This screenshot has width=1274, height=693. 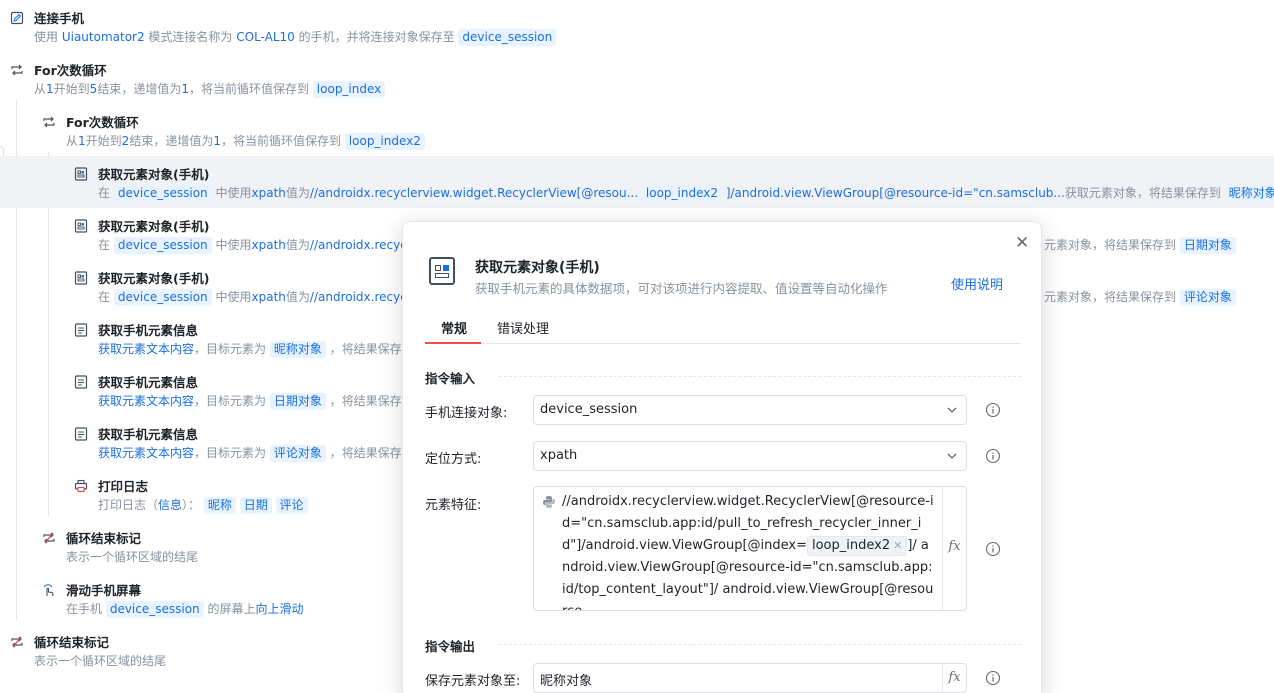 I want to click on desc-text: 开始到, so click(x=103, y=141).